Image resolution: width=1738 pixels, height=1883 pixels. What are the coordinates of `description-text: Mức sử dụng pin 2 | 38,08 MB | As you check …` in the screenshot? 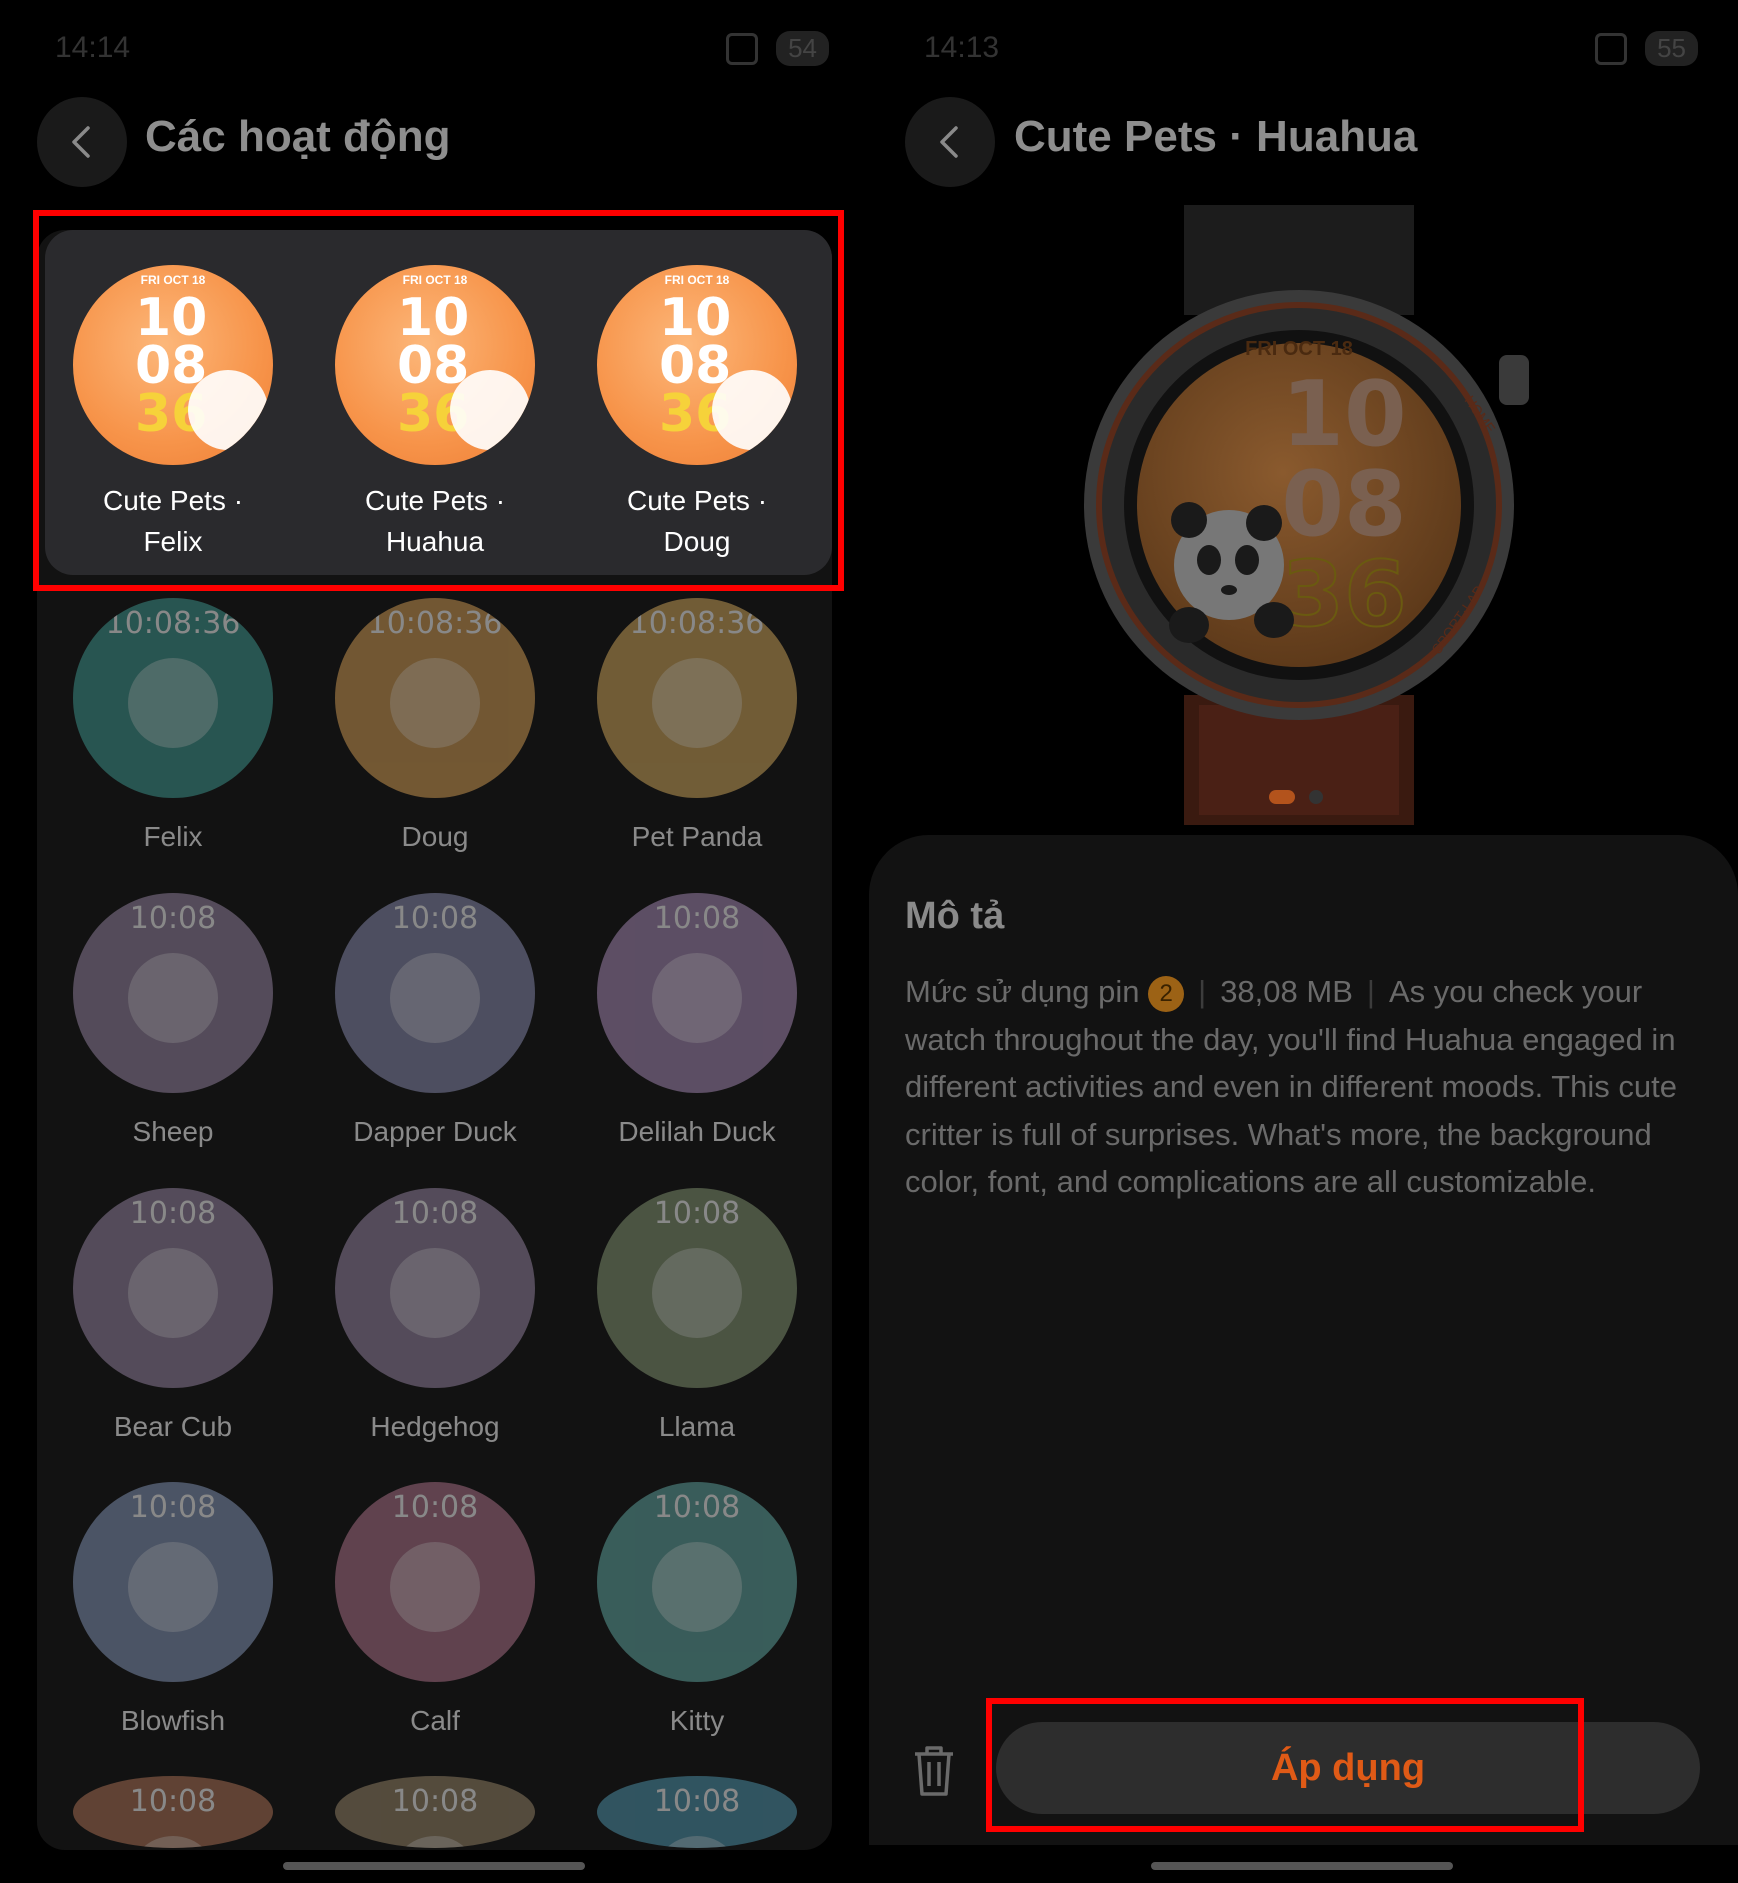 It's located at (1305, 1087).